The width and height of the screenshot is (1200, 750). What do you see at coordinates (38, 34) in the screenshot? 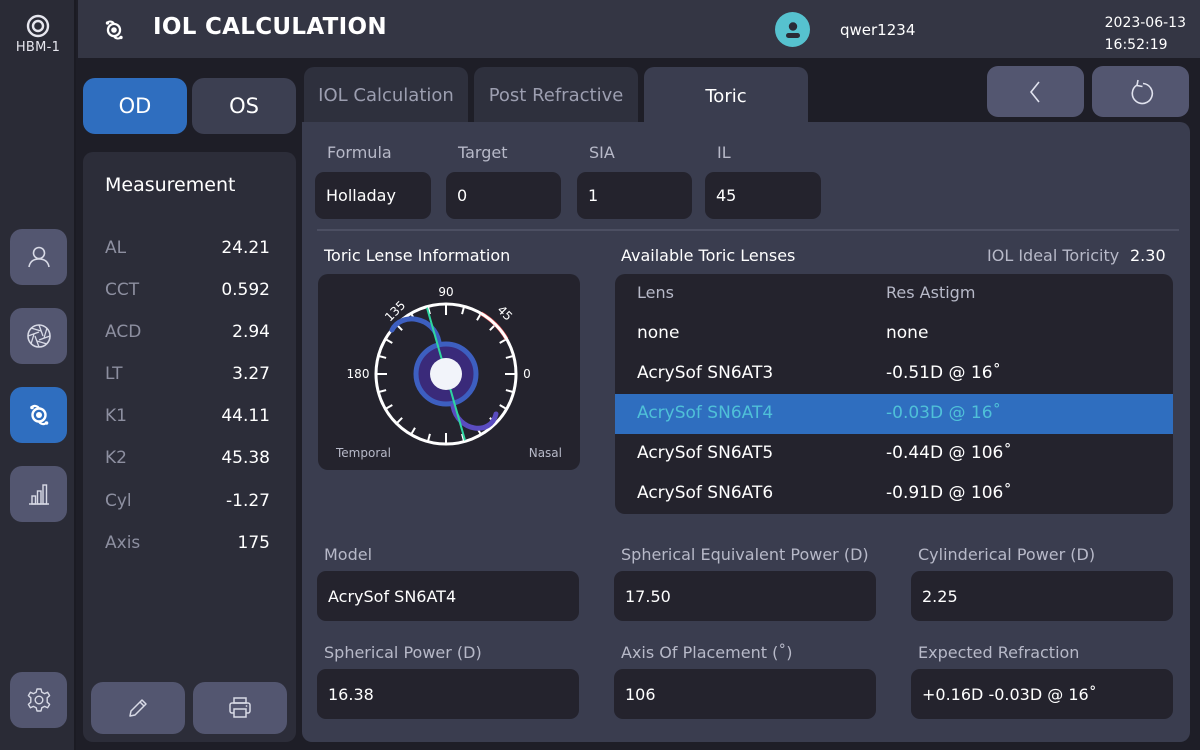
I see `brand: HBM-1` at bounding box center [38, 34].